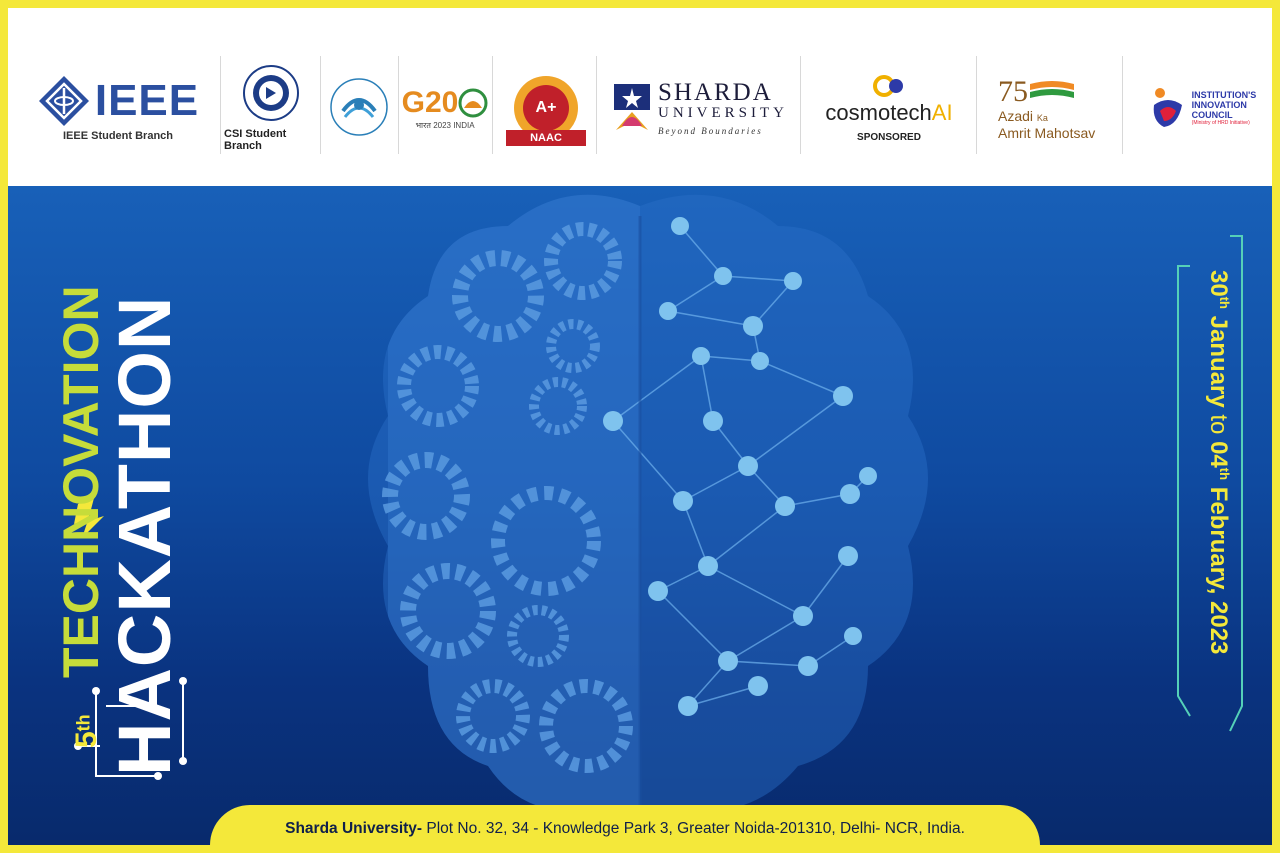  I want to click on g20-subtitle: भारत 2023 INDIA, so click(445, 125).